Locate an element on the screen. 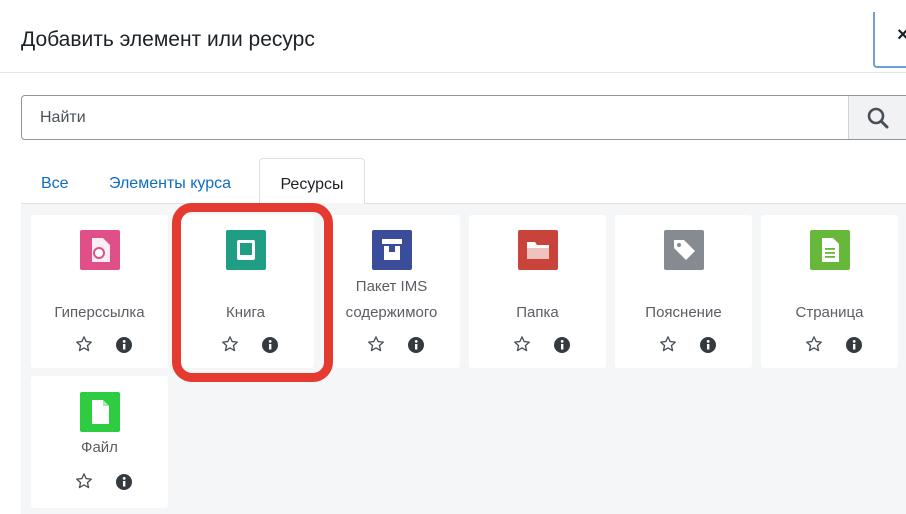 Image resolution: width=906 pixels, height=514 pixels. folder-icon is located at coordinates (537, 250).